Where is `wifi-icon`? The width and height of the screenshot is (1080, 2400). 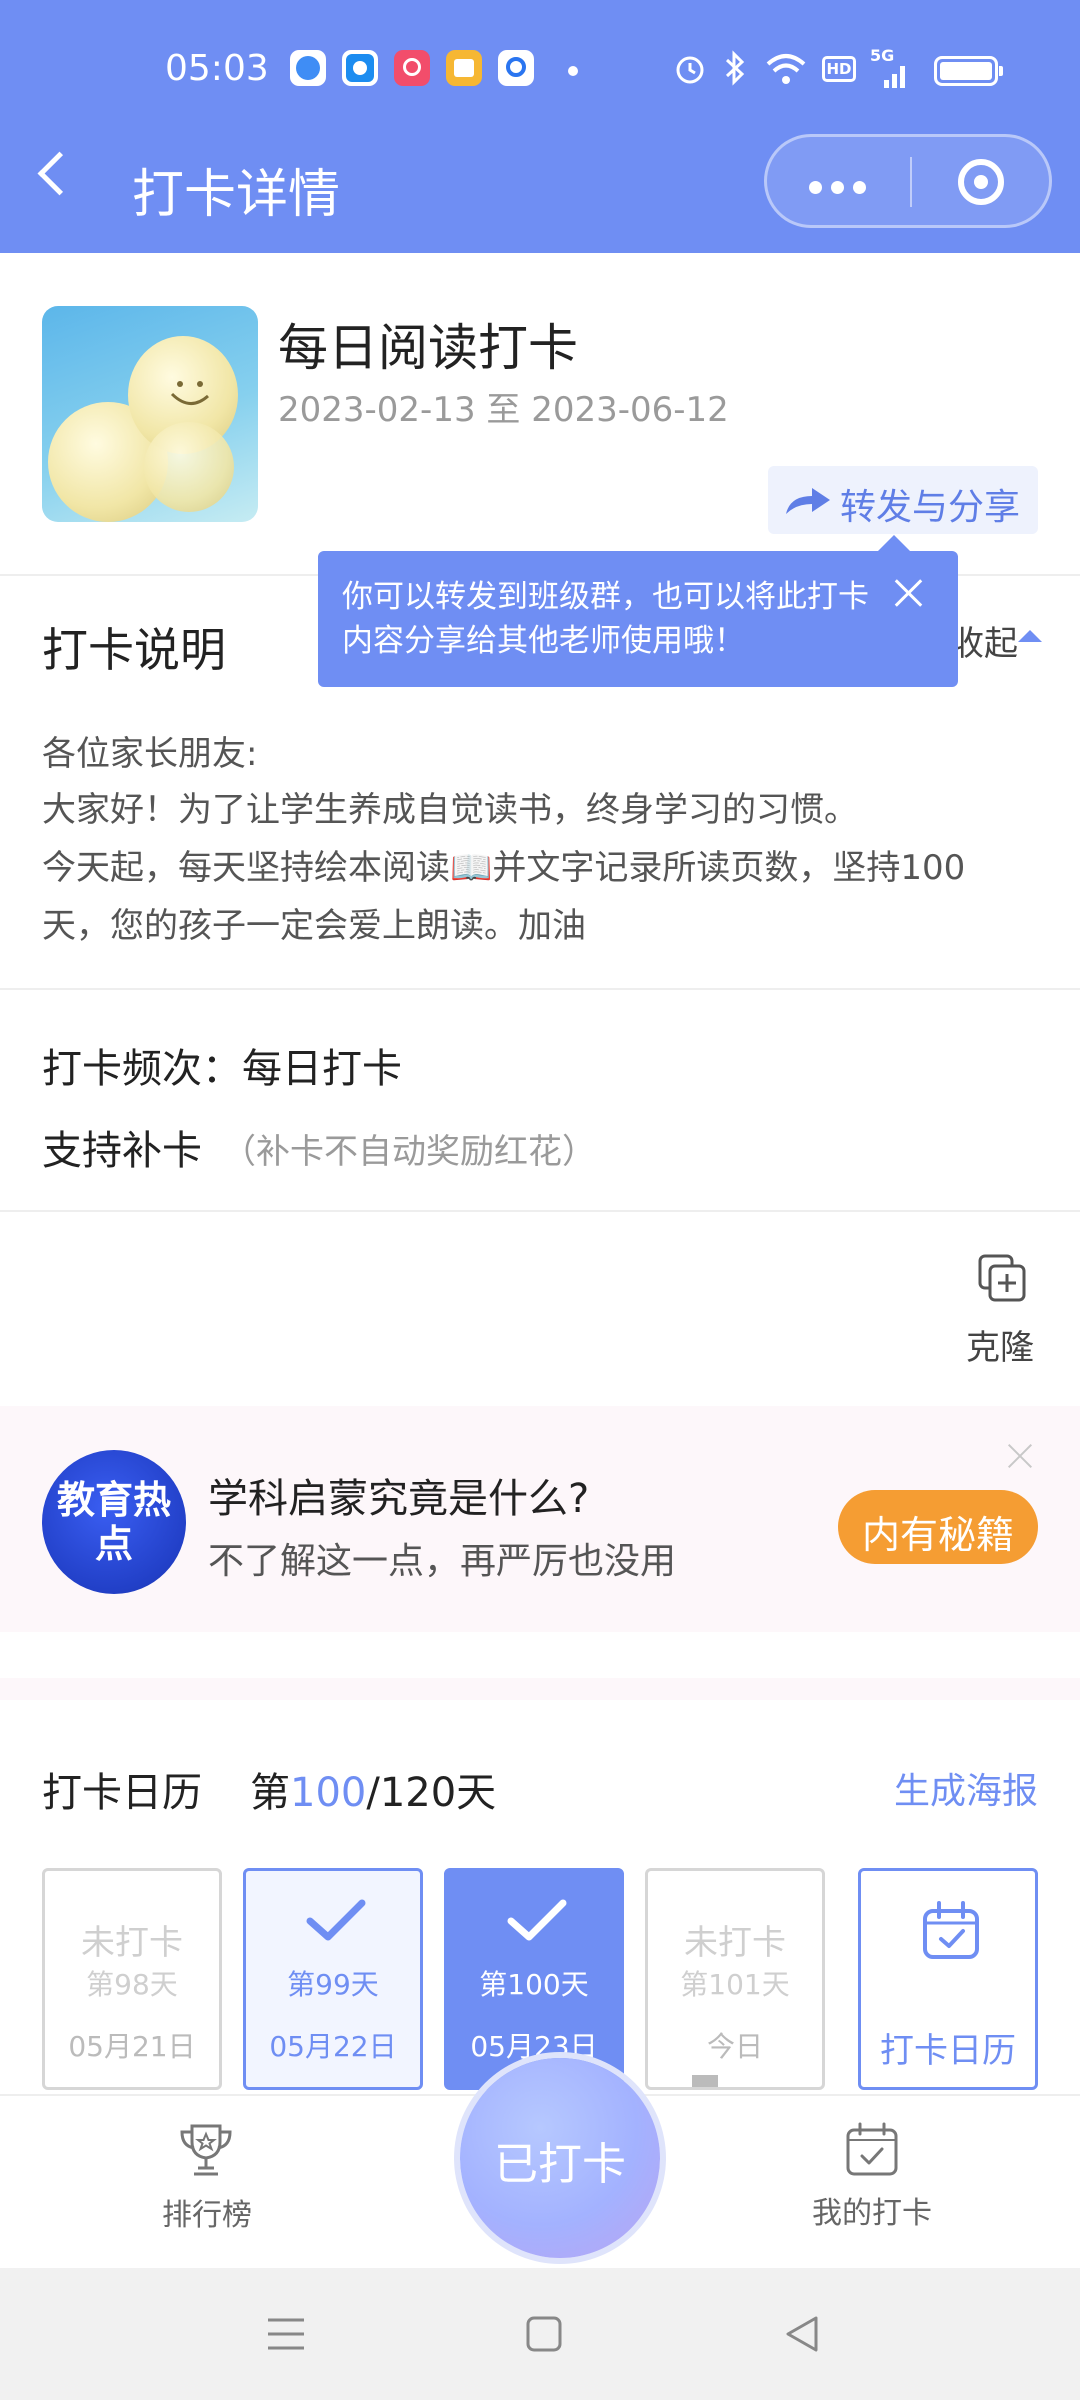 wifi-icon is located at coordinates (786, 69).